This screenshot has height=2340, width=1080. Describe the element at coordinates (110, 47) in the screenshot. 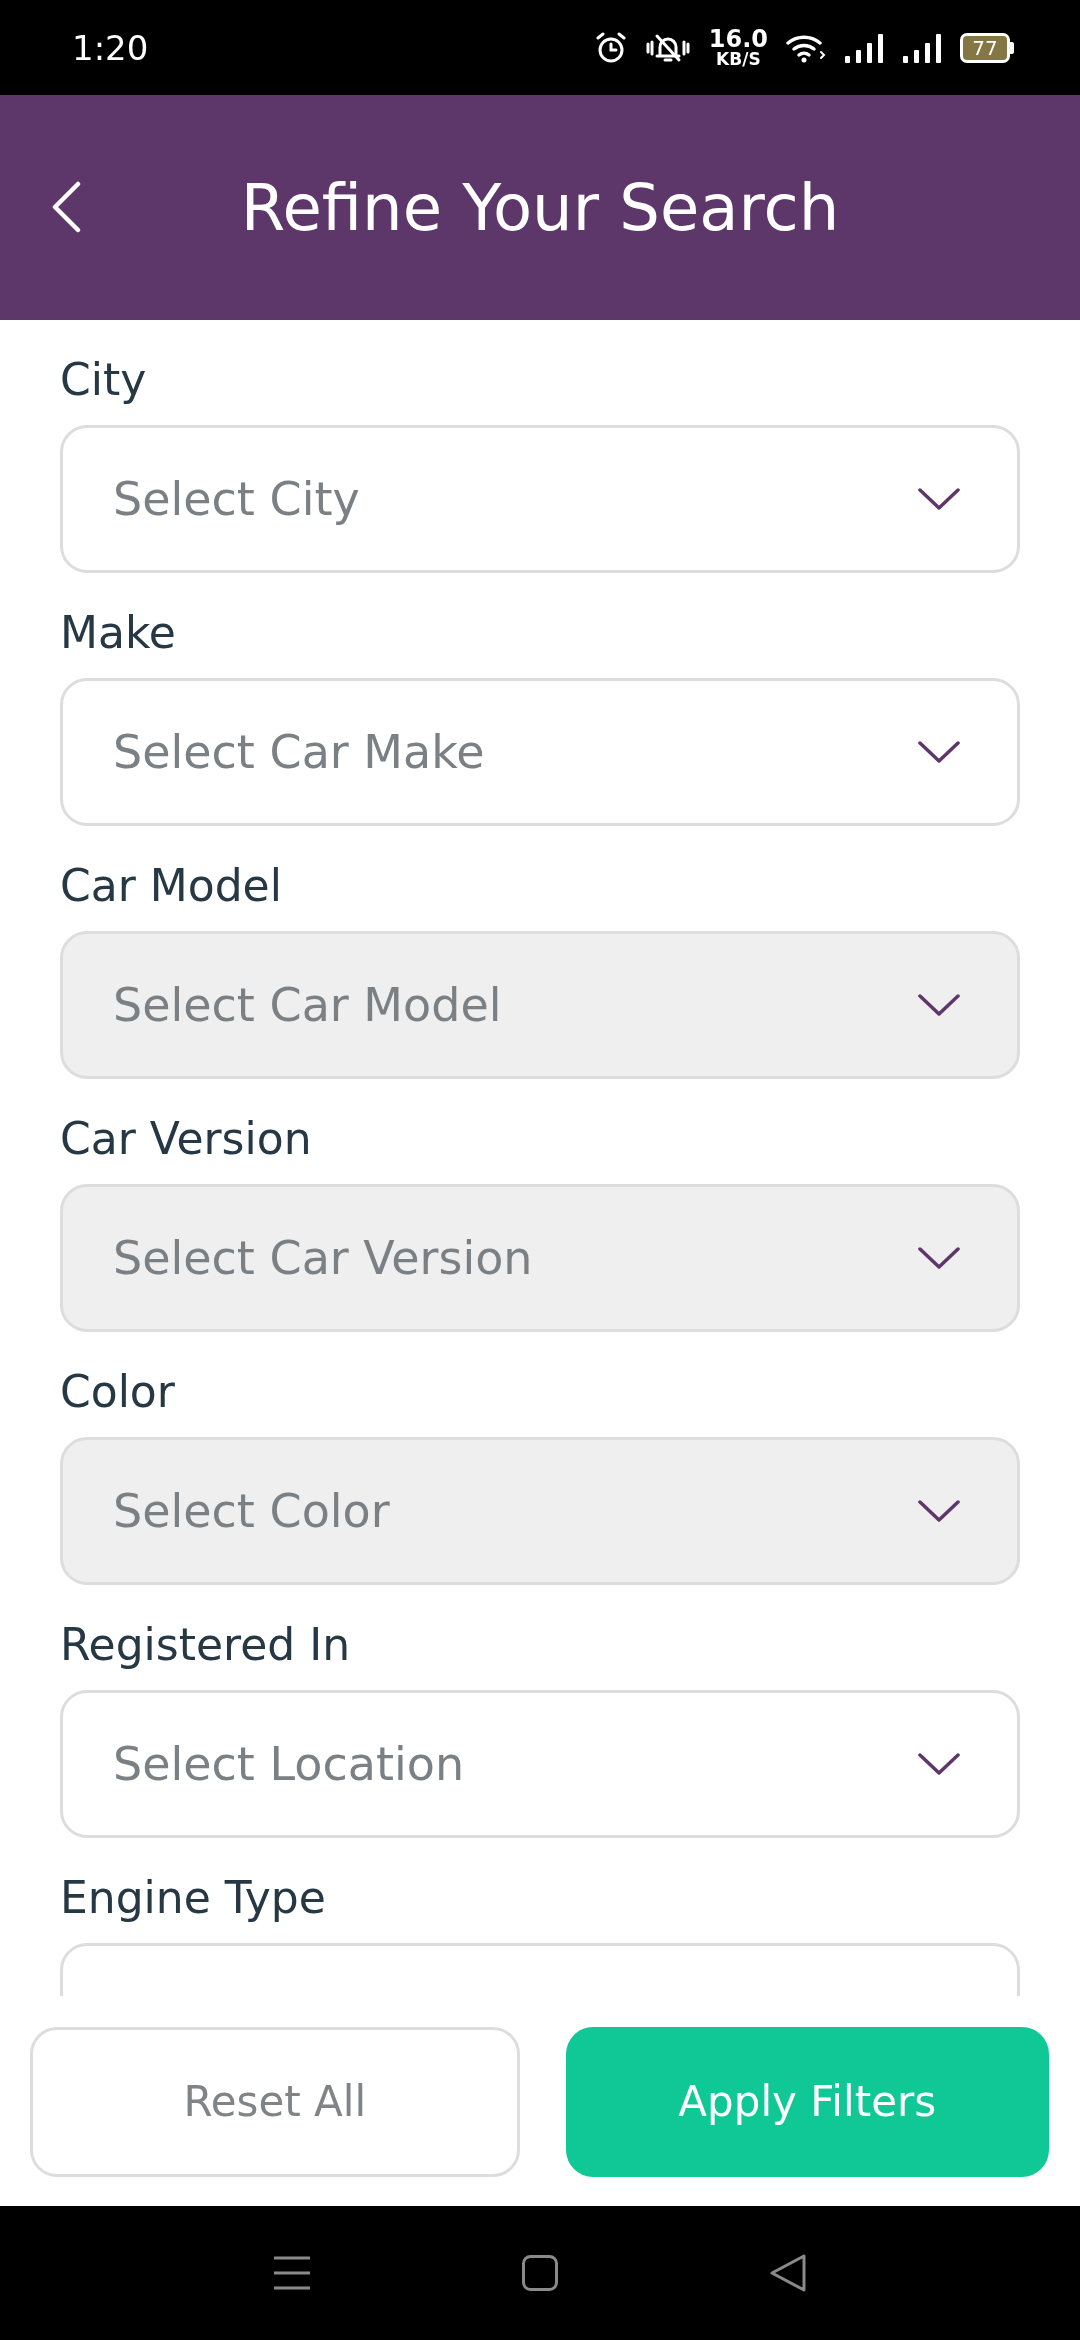

I see `status-time: 1:20` at that location.